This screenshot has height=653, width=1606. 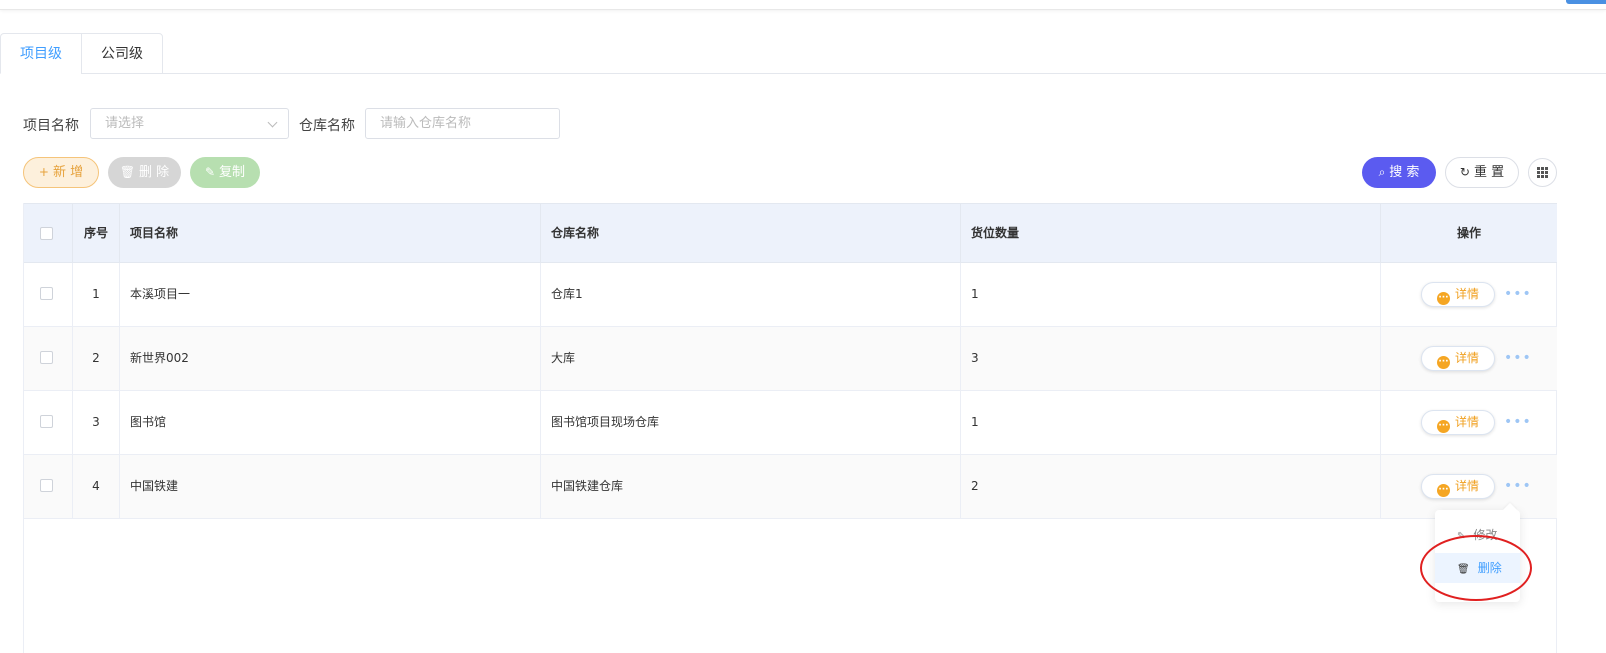 What do you see at coordinates (1382, 172) in the screenshot?
I see `search-icon: ⌕` at bounding box center [1382, 172].